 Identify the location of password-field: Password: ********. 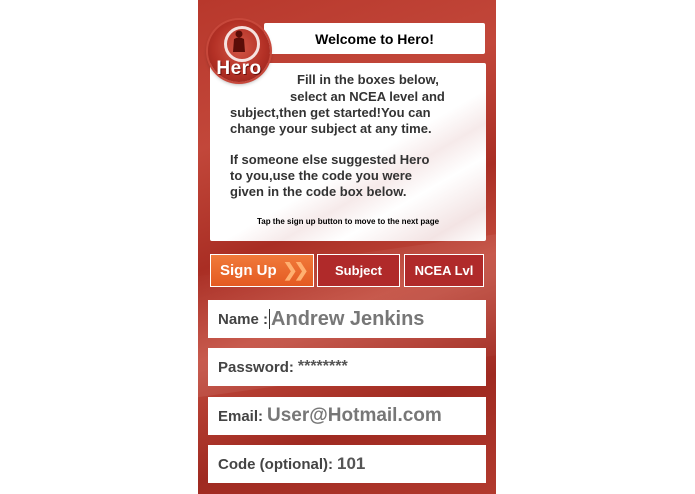
(347, 367).